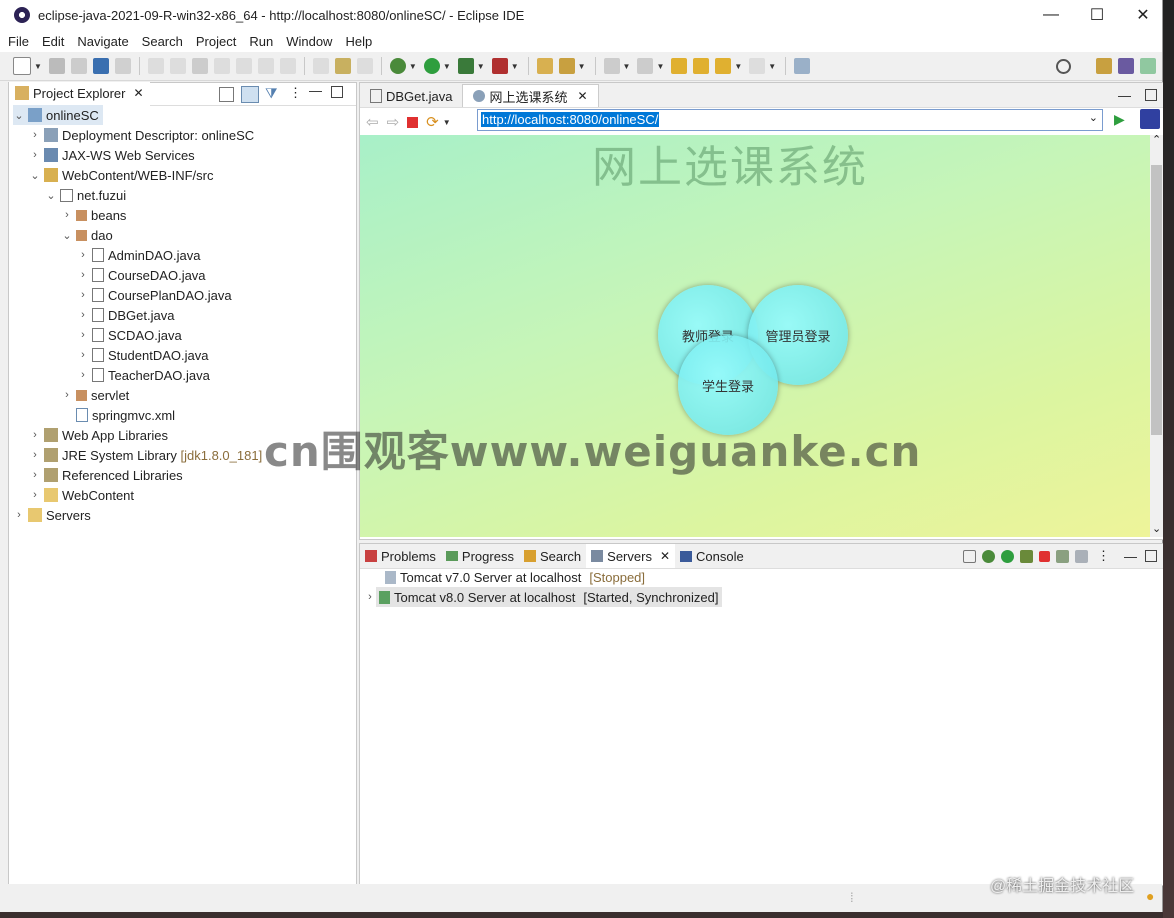 This screenshot has height=918, width=1174. I want to click on prev-annotation-dropdown-icon: ▼, so click(660, 66).